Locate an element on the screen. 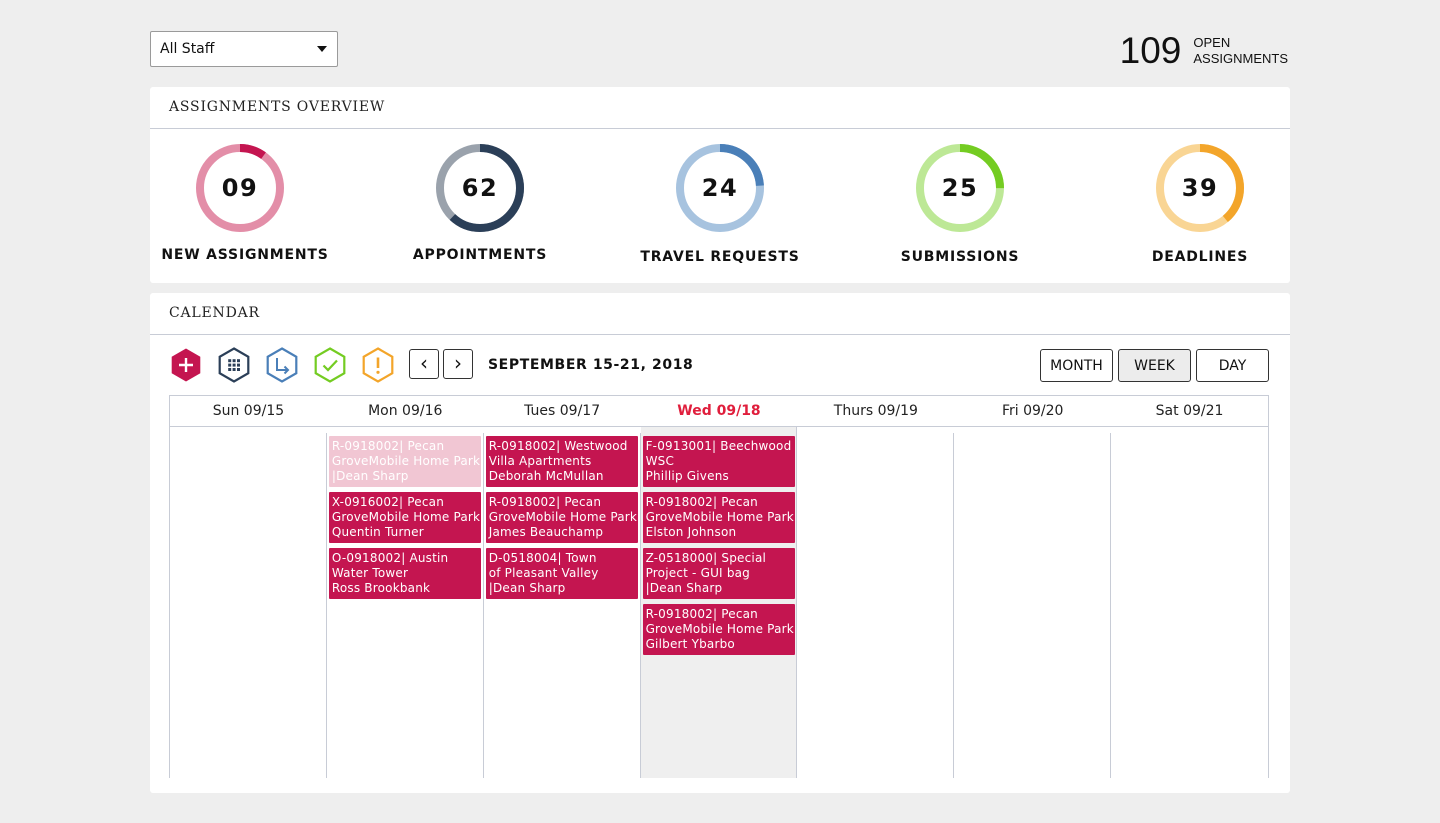  day-view-button: DAY is located at coordinates (1232, 365).